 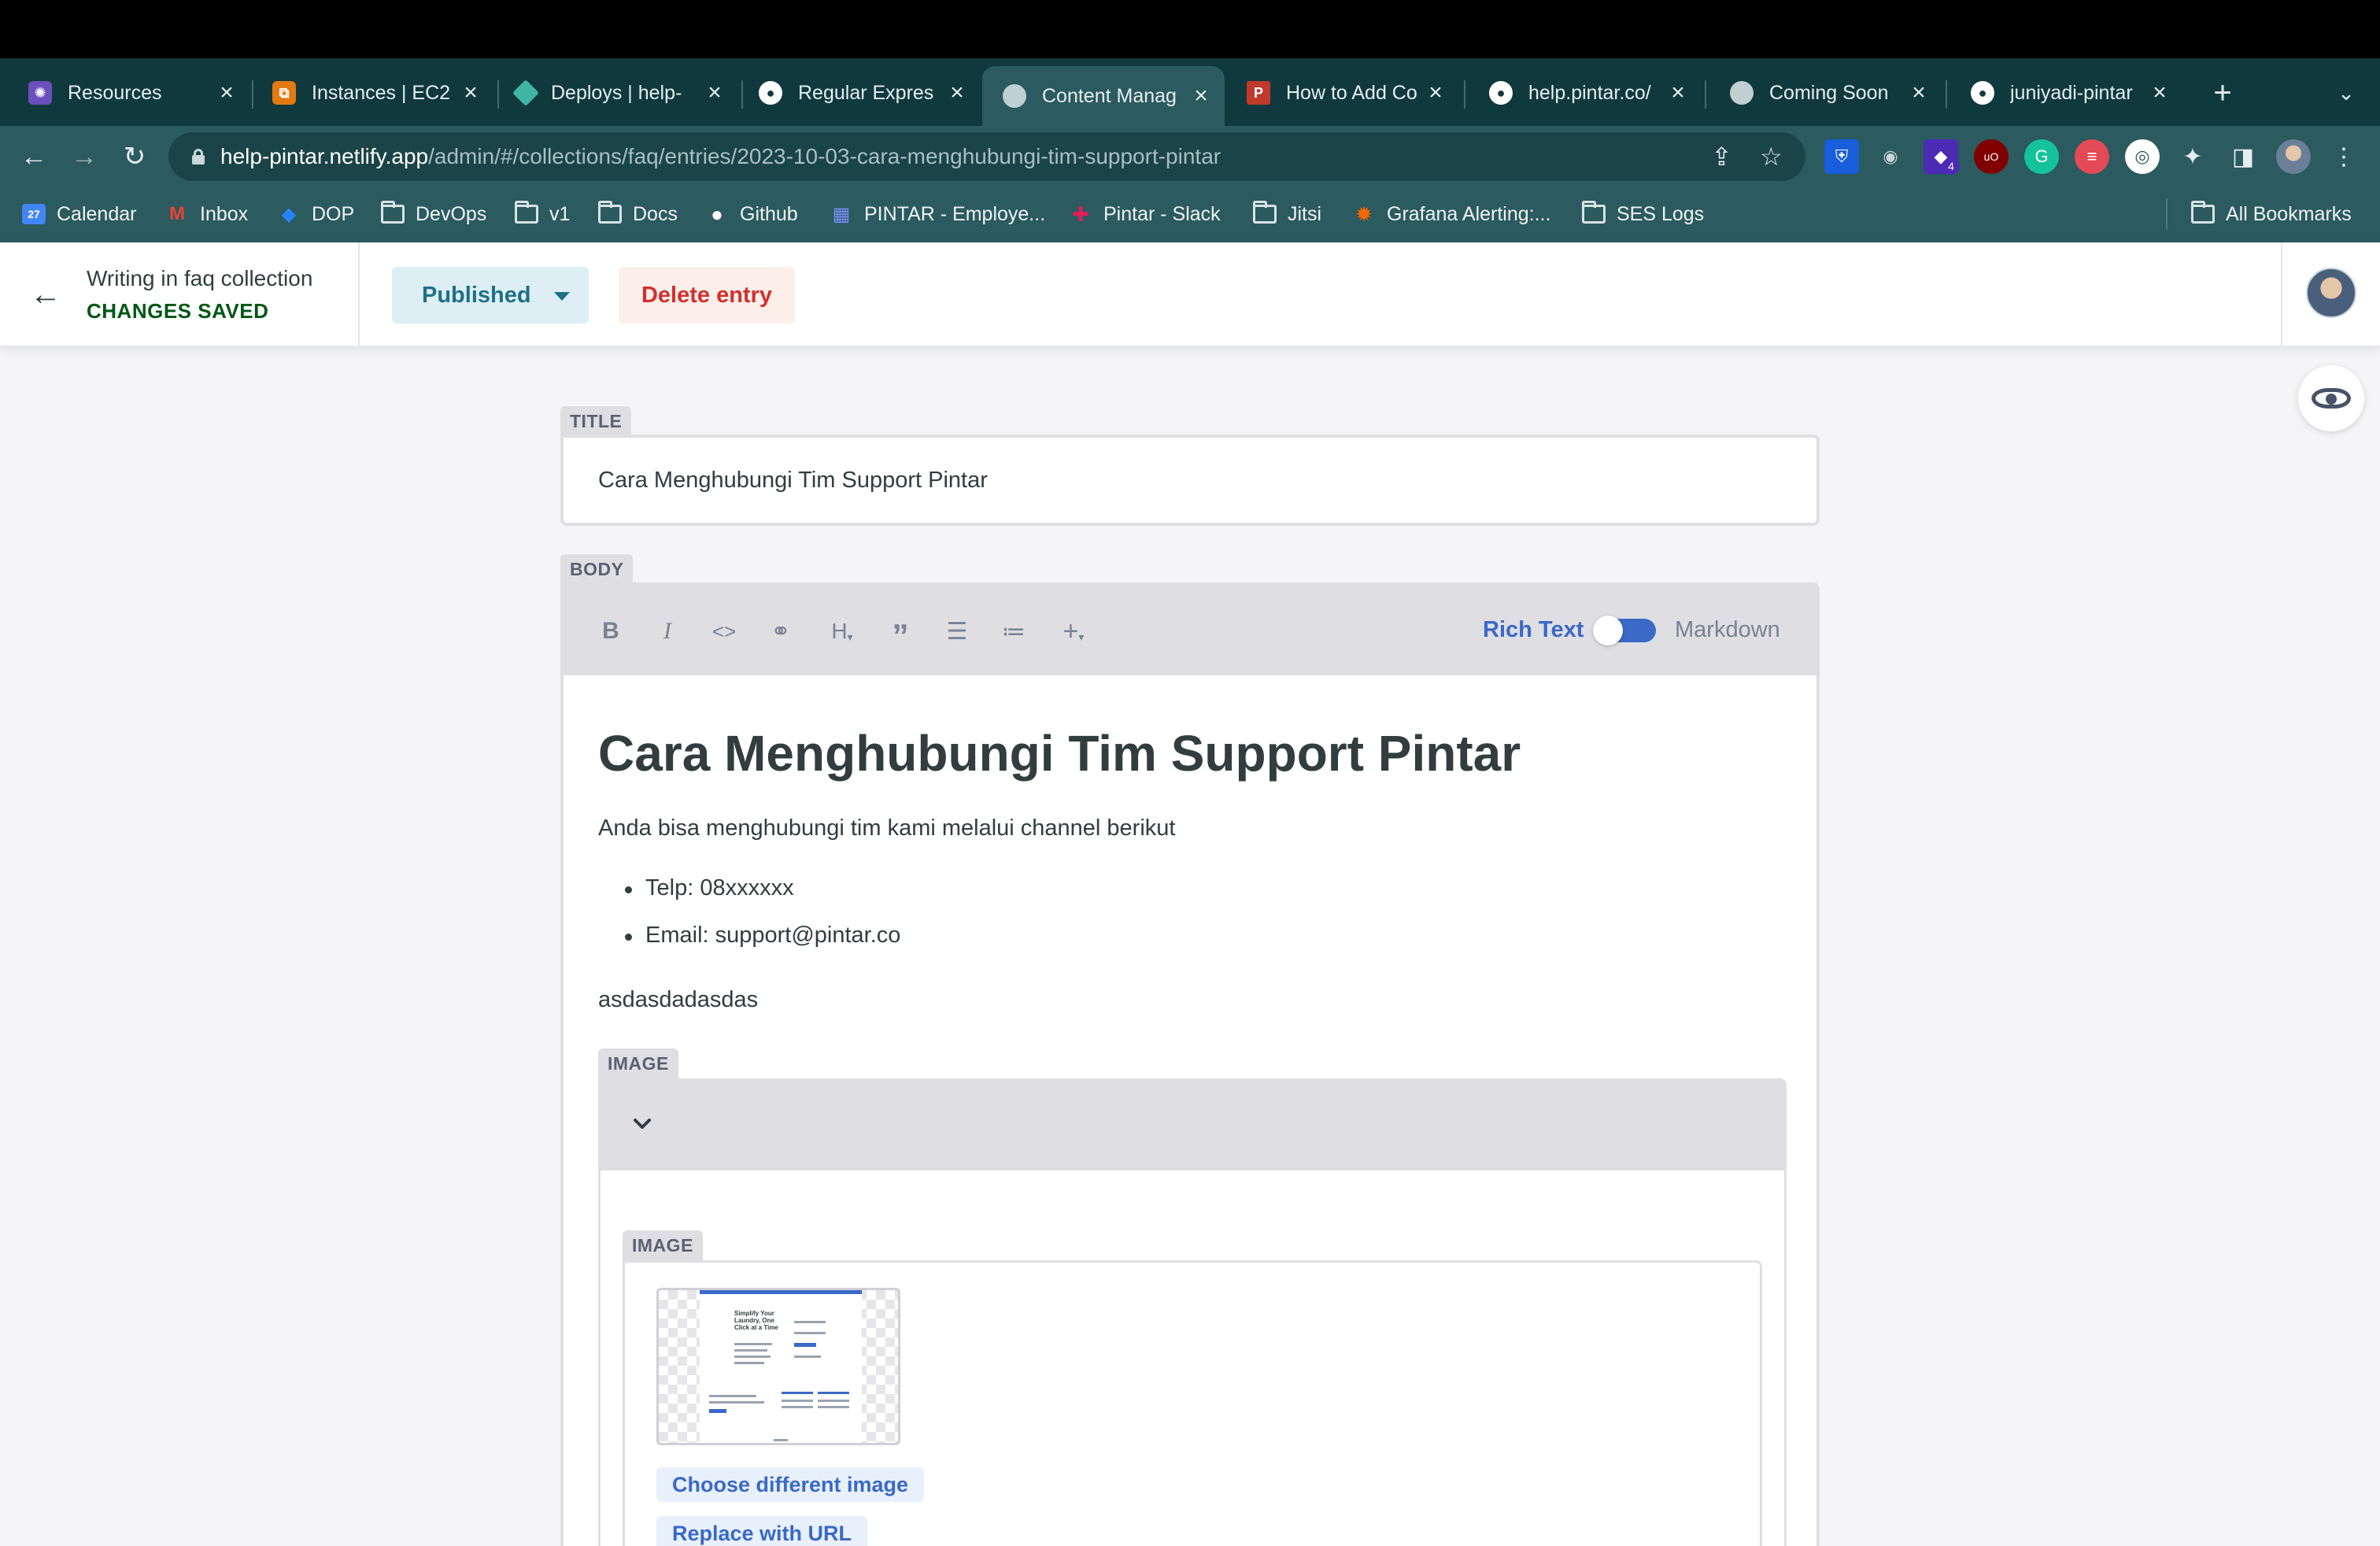 What do you see at coordinates (1190, 481) in the screenshot?
I see `title-input: Cara Menghubungi Tim Support Pintar` at bounding box center [1190, 481].